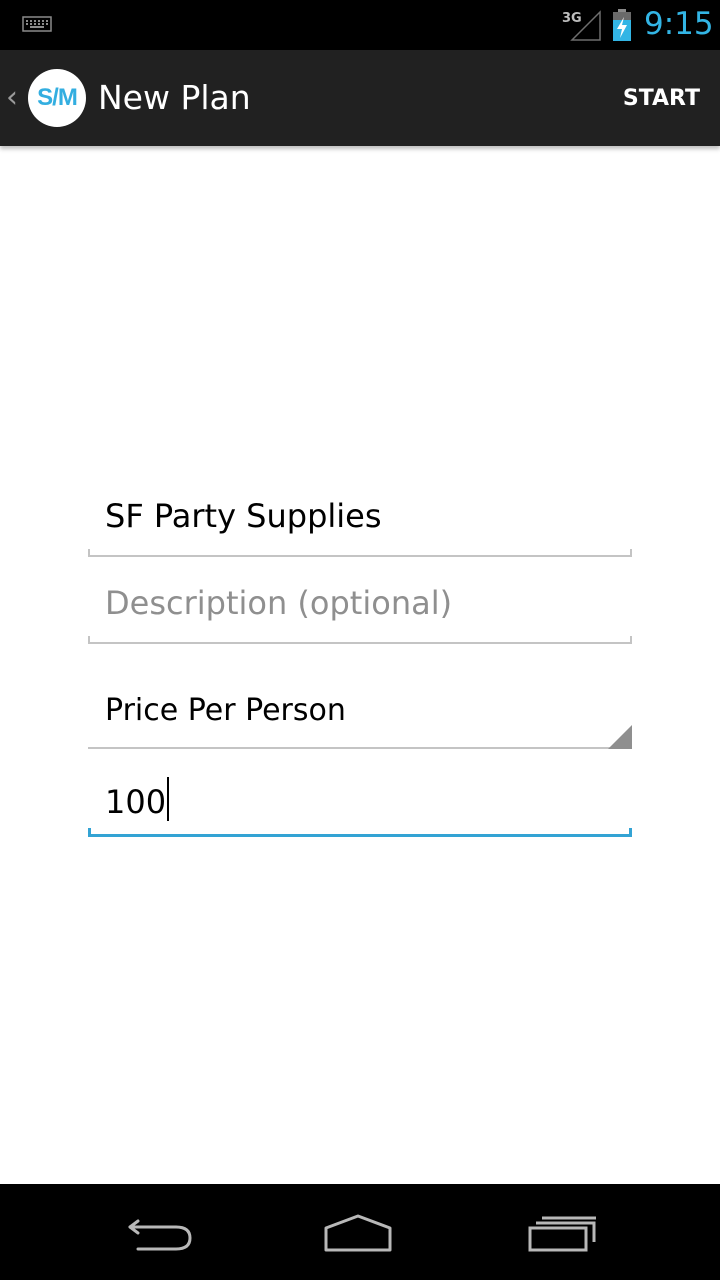 The image size is (720, 1280). What do you see at coordinates (243, 516) in the screenshot?
I see `plan-name-value: SF Party Supplies` at bounding box center [243, 516].